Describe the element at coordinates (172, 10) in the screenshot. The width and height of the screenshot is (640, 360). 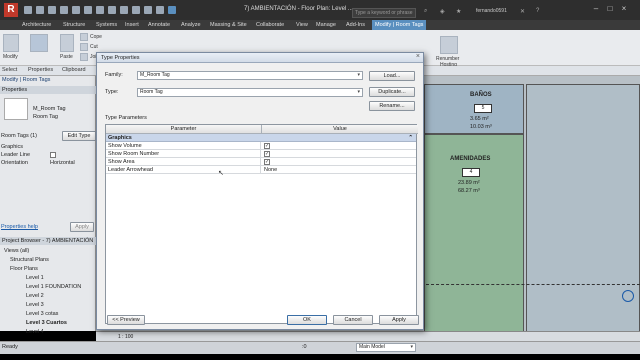
I see `switch-windows-icon` at that location.